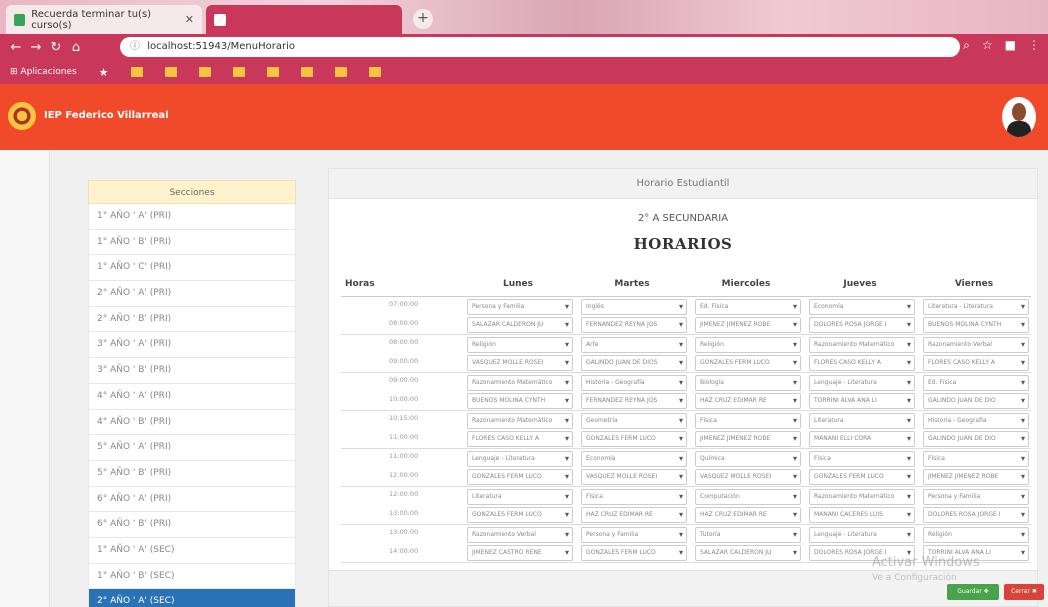  What do you see at coordinates (192, 473) in the screenshot?
I see `section-item: 5° AÑO ' B' (PRI)` at bounding box center [192, 473].